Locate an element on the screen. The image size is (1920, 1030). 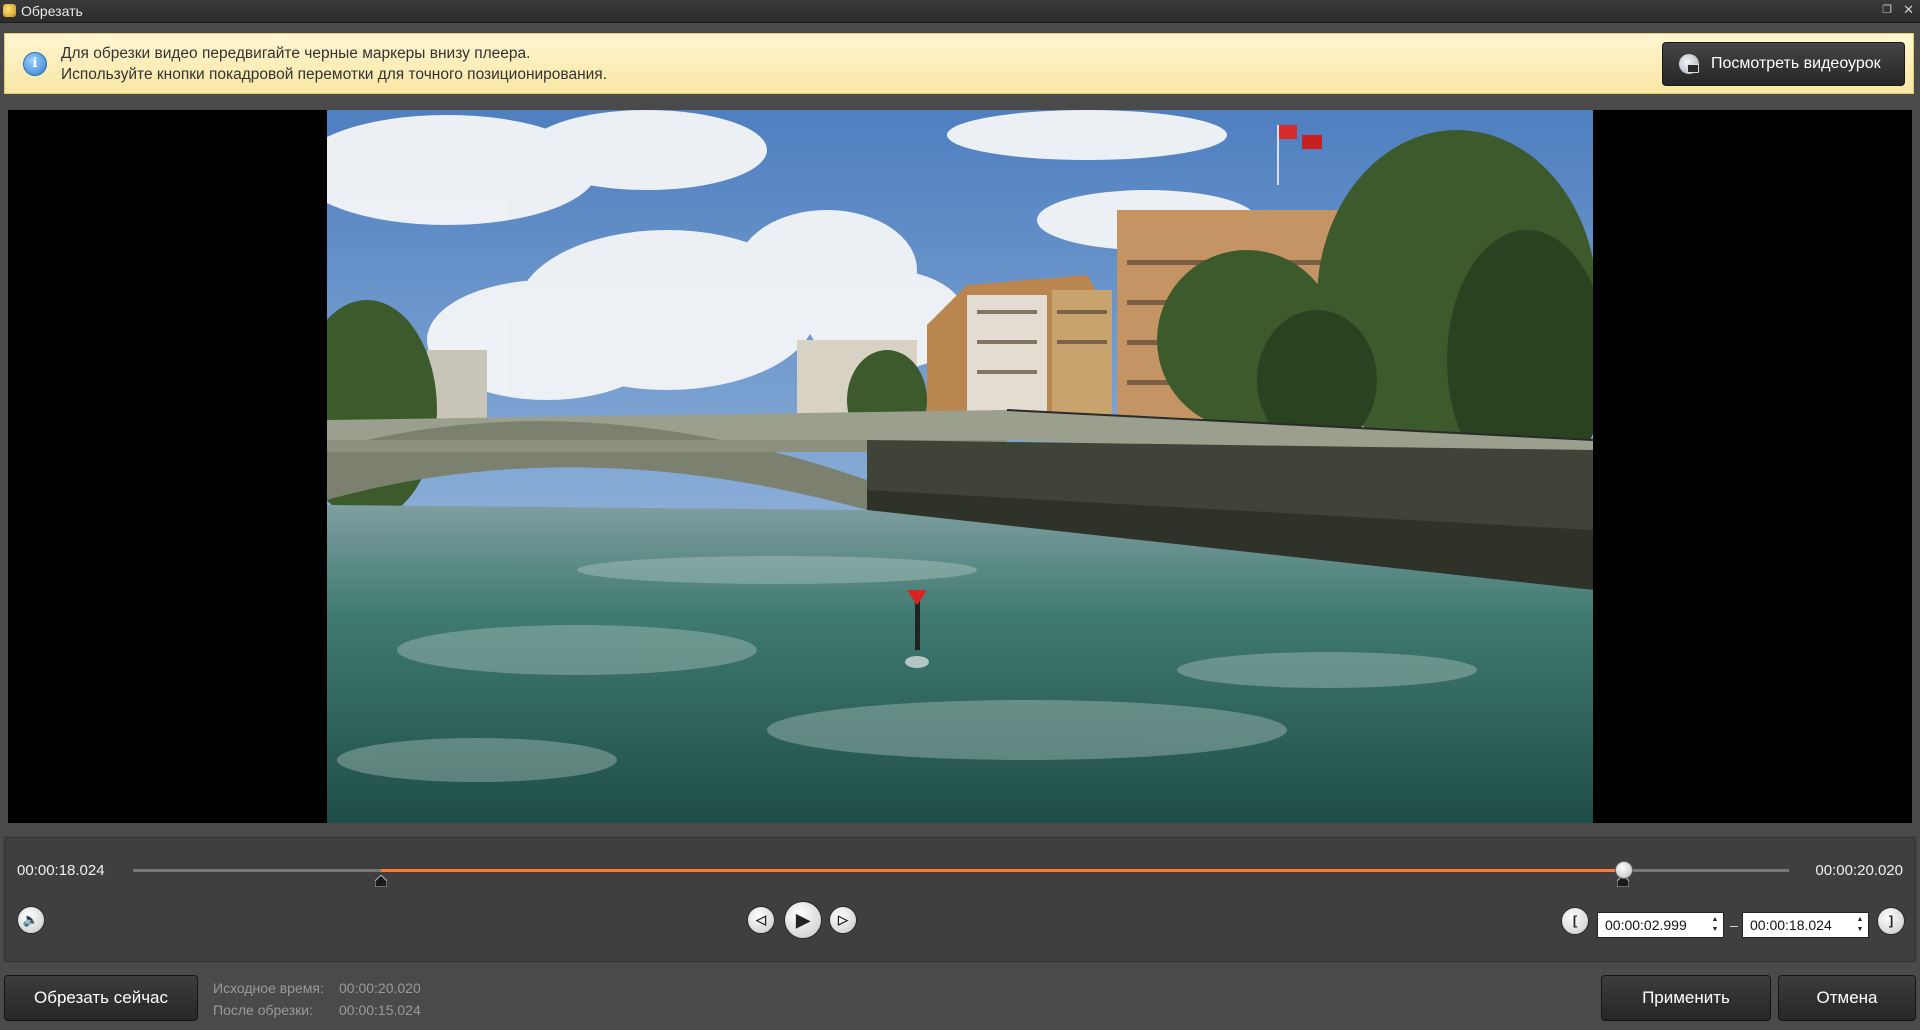
total-time: 00:00:20.020 is located at coordinates (1859, 870).